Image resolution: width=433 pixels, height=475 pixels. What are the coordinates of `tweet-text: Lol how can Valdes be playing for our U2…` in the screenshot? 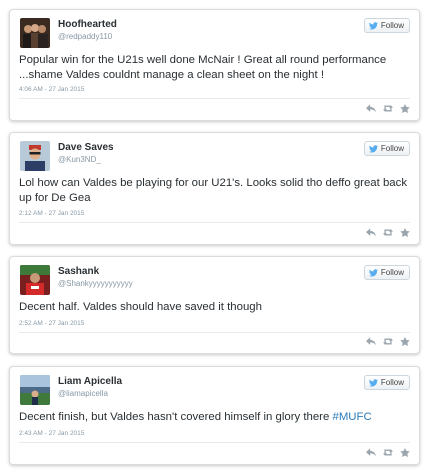 It's located at (213, 190).